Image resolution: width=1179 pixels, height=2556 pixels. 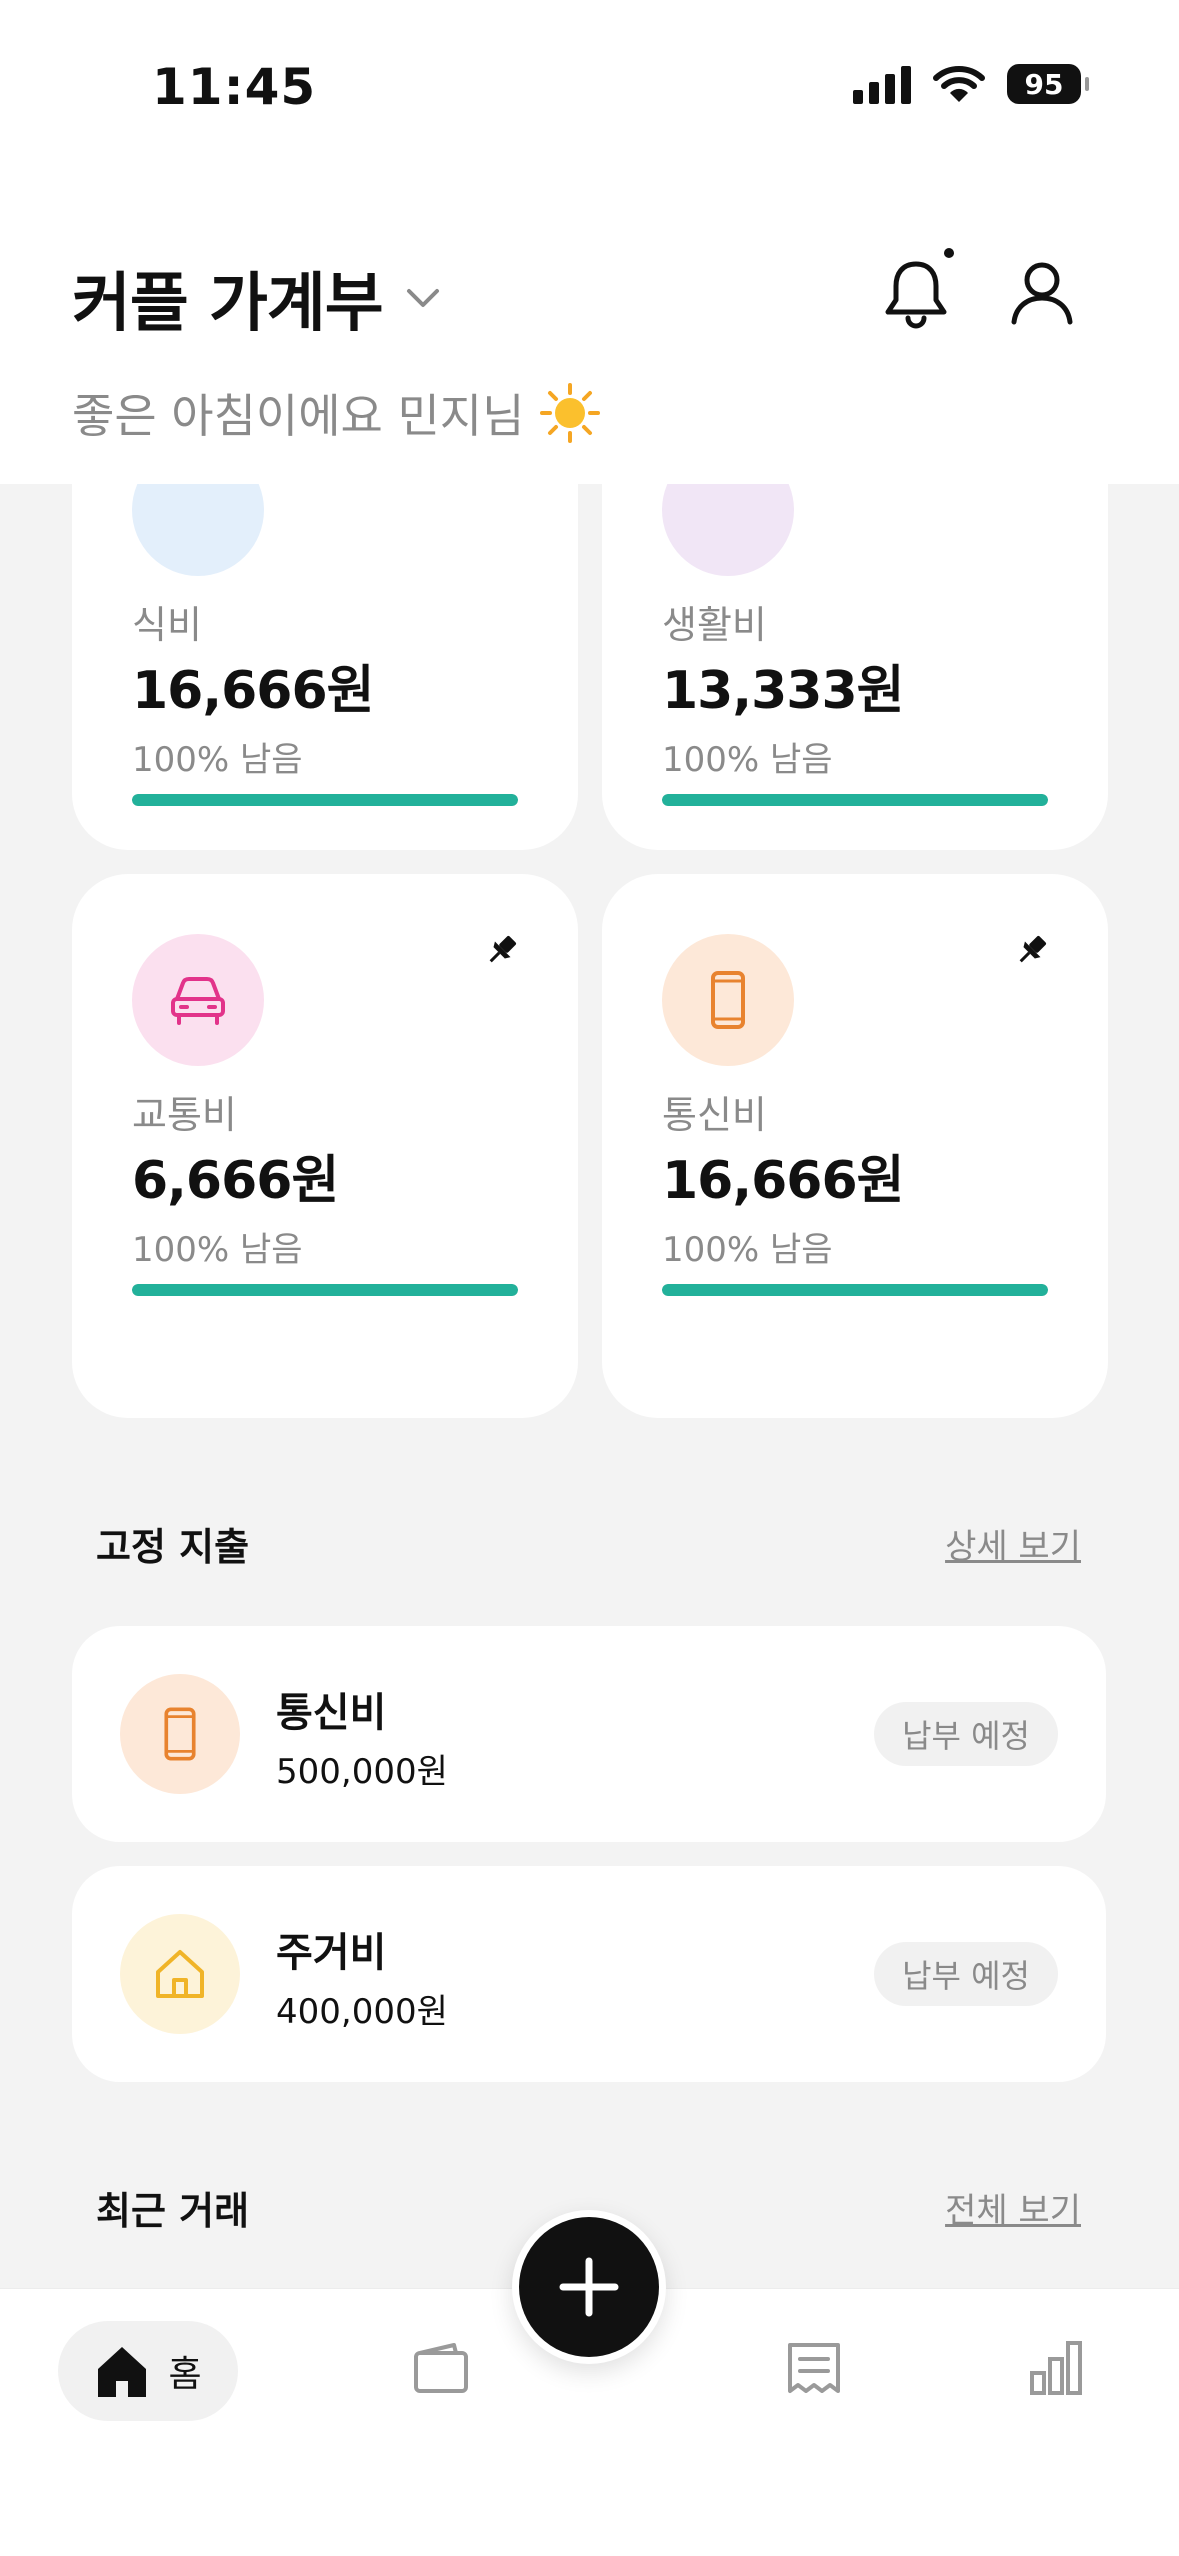 What do you see at coordinates (185, 2374) in the screenshot?
I see `nav-home-label: 홈` at bounding box center [185, 2374].